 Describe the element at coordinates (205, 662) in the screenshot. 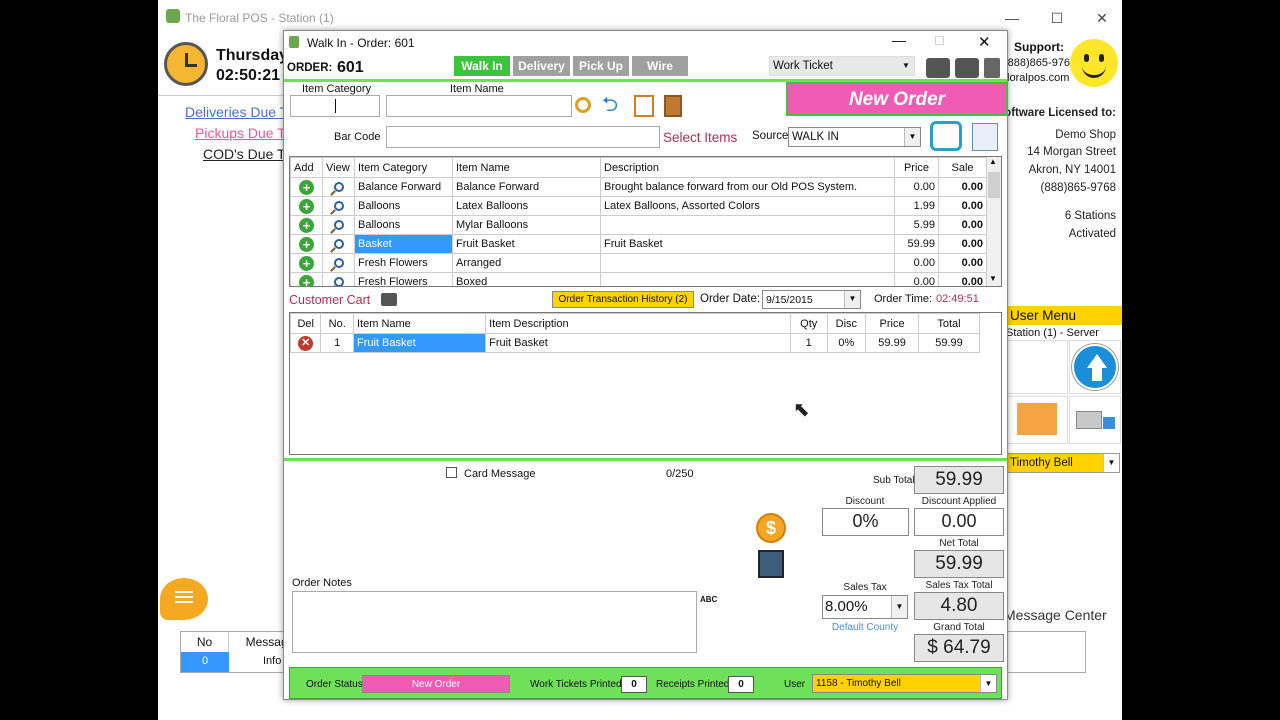

I see `msg-row-no: 0` at that location.